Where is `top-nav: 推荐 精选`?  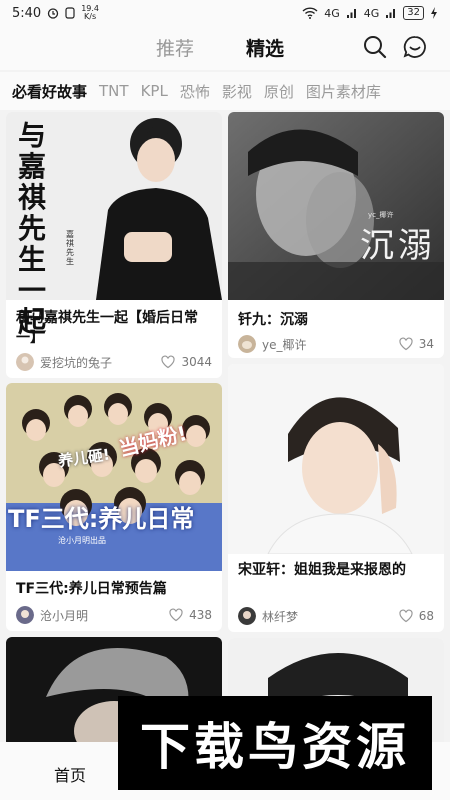 top-nav: 推荐 精选 is located at coordinates (225, 48).